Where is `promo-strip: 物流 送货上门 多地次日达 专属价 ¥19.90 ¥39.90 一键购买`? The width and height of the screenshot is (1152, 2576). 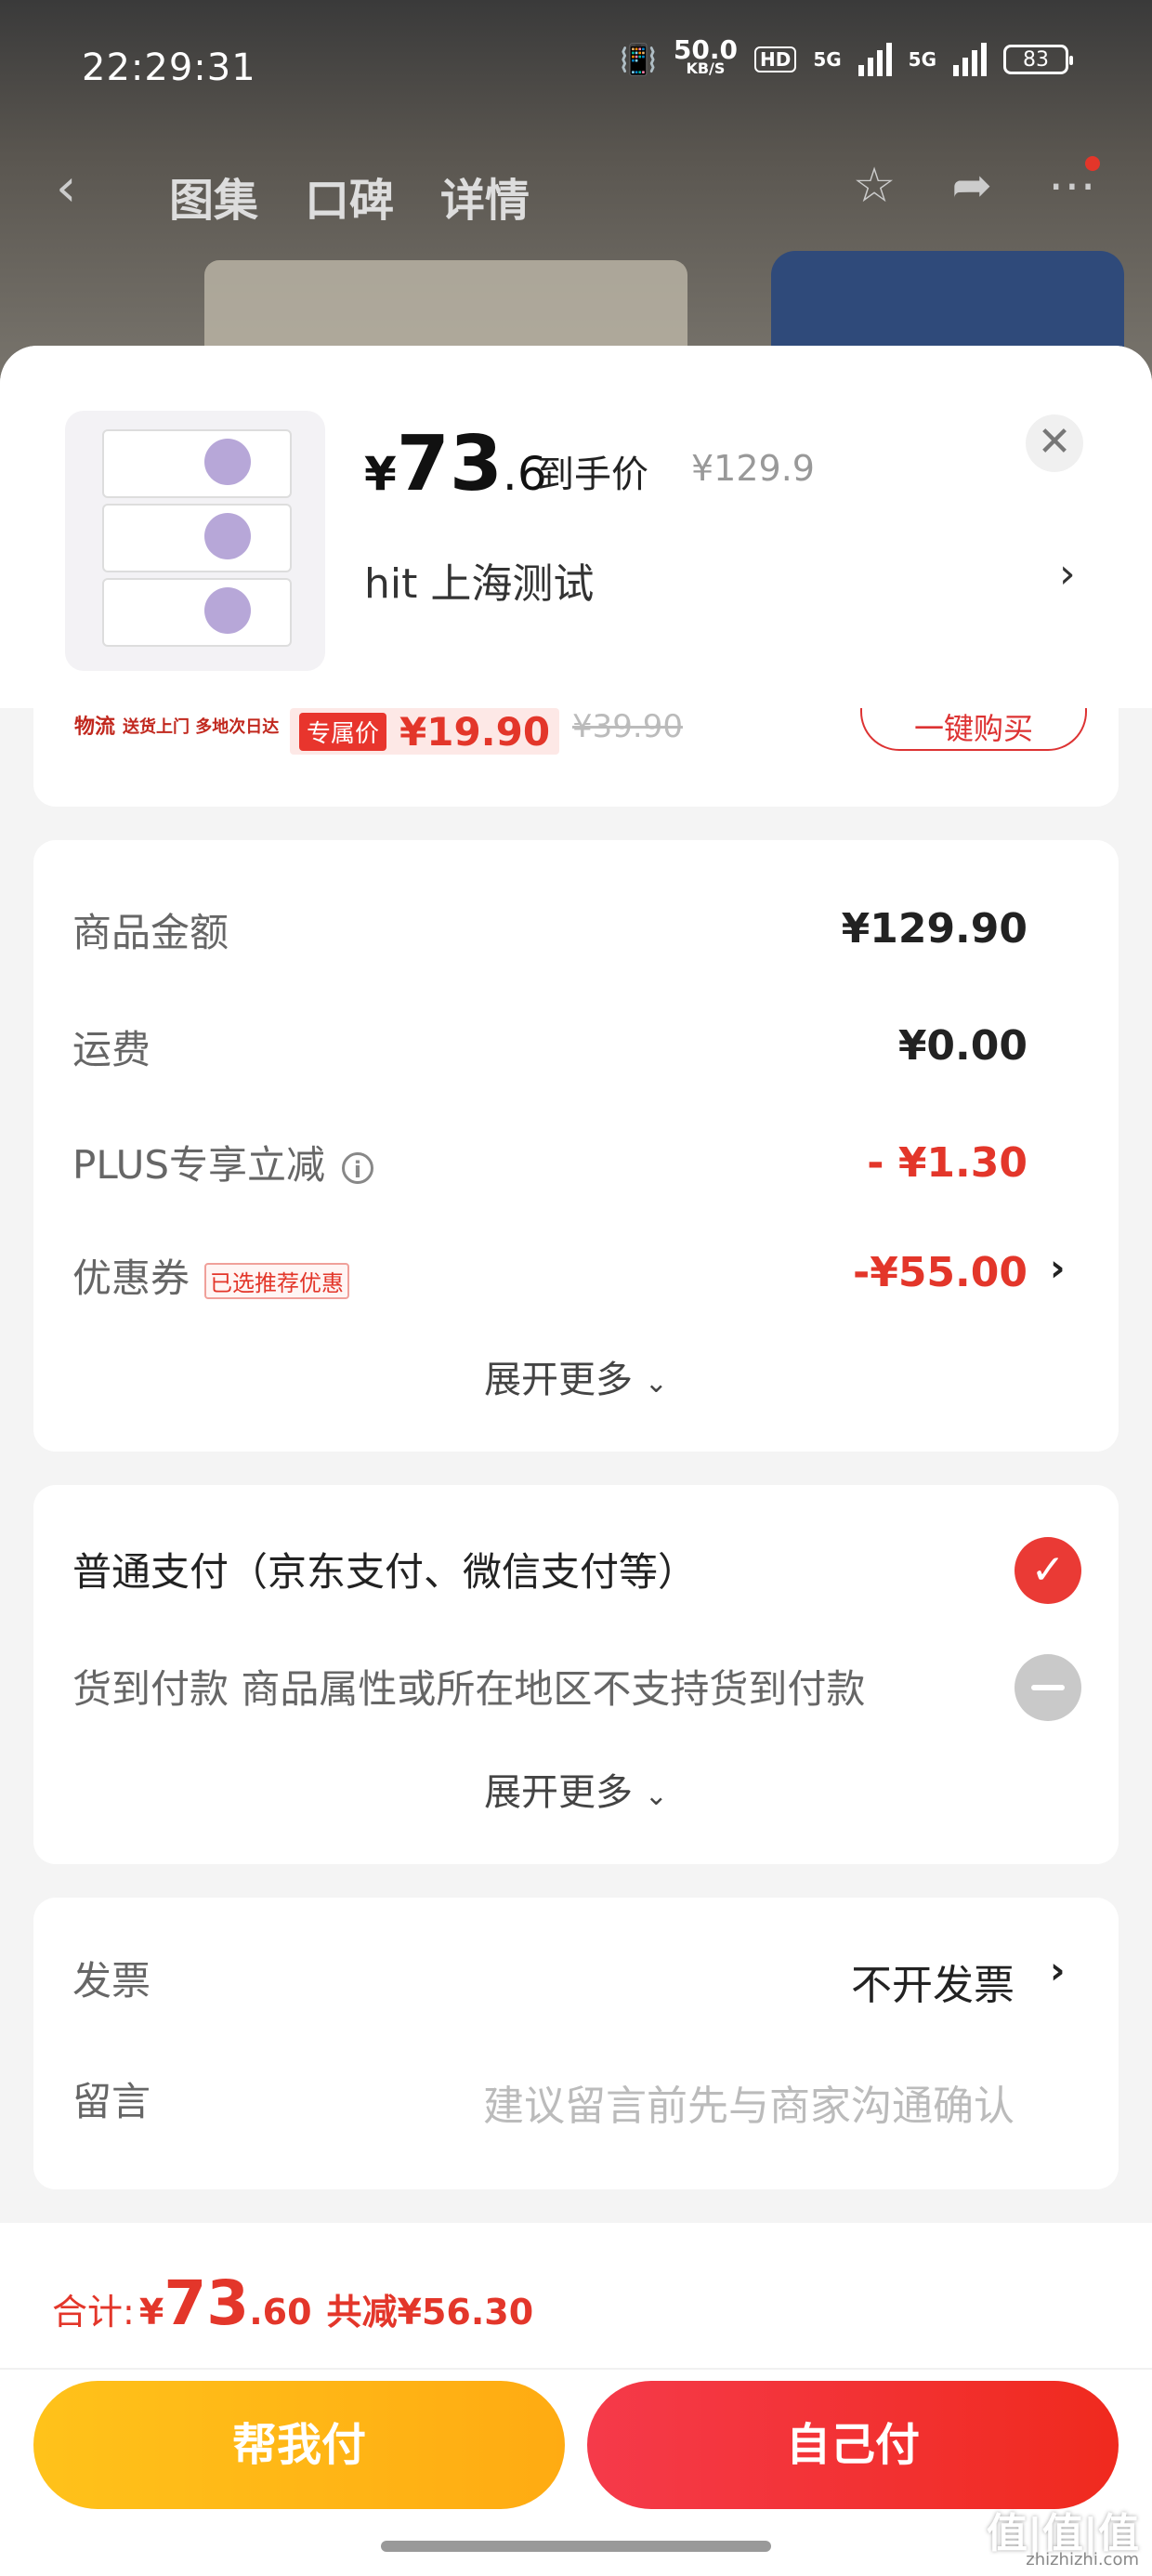
promo-strip: 物流 送货上门 多地次日达 专属价 ¥19.90 ¥39.90 一键购买 is located at coordinates (576, 757).